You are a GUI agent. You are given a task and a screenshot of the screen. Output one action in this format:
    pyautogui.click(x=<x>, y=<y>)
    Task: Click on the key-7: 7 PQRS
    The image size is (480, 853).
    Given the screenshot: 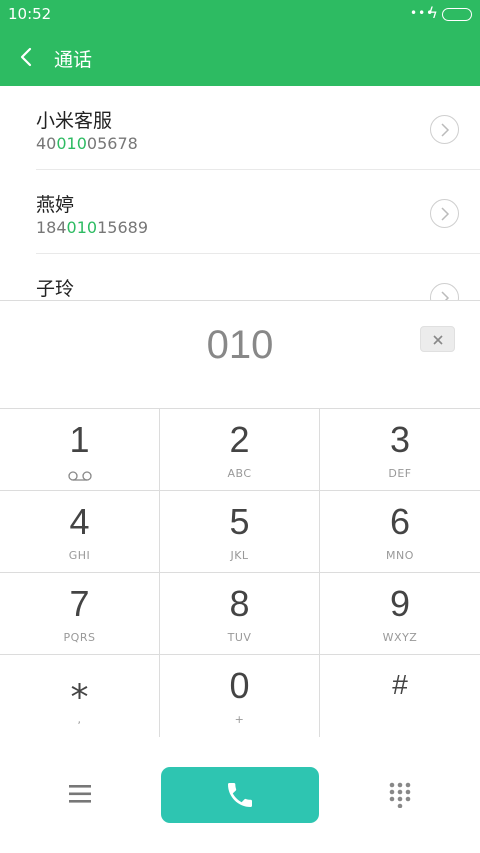 What is the action you would take?
    pyautogui.click(x=80, y=614)
    